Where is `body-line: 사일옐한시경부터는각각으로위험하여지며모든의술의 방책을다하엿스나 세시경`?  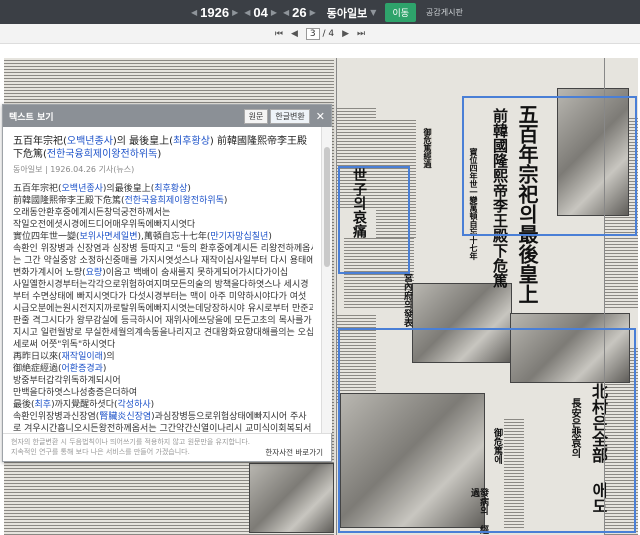
body-line: 사일옐한시경부터는각각으로위험하여지며모든의술의 방책을다하엿스나 세시경 is located at coordinates (163, 285).